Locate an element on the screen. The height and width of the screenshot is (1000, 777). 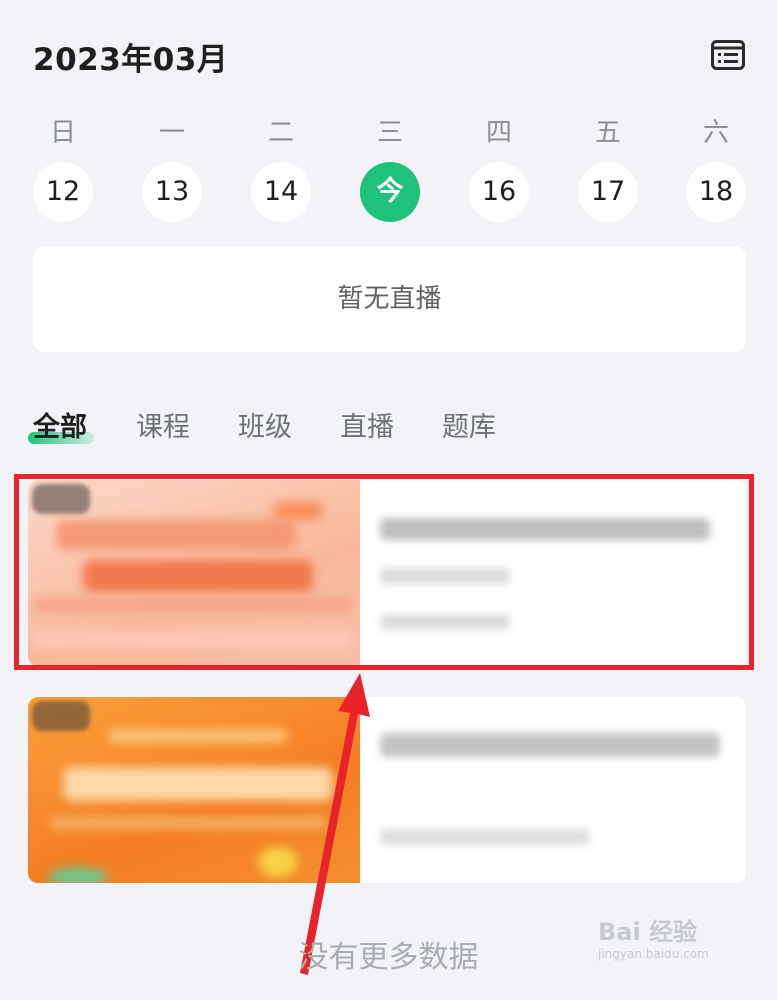
day-16: 16 is located at coordinates (499, 192).